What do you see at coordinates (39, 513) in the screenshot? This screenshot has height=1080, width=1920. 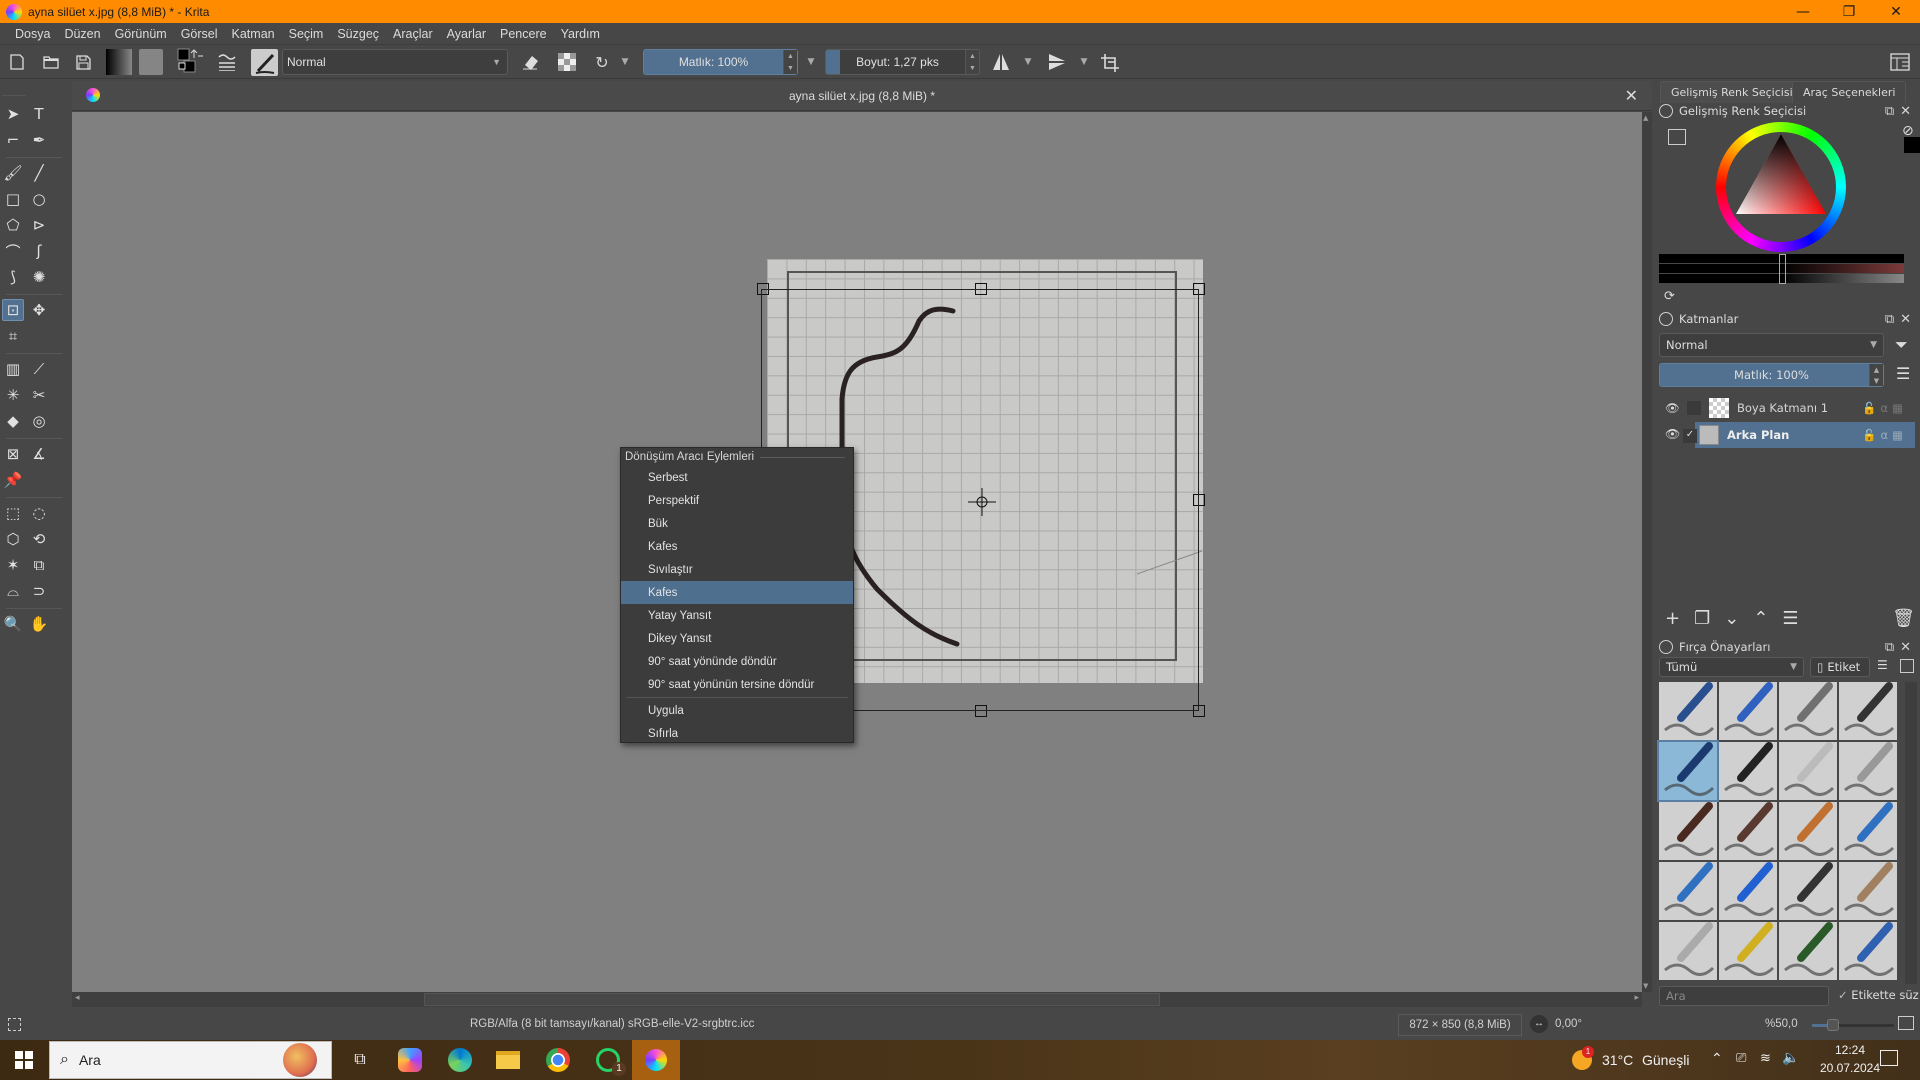 I see `ellipse-select-tool-icon: ◌` at bounding box center [39, 513].